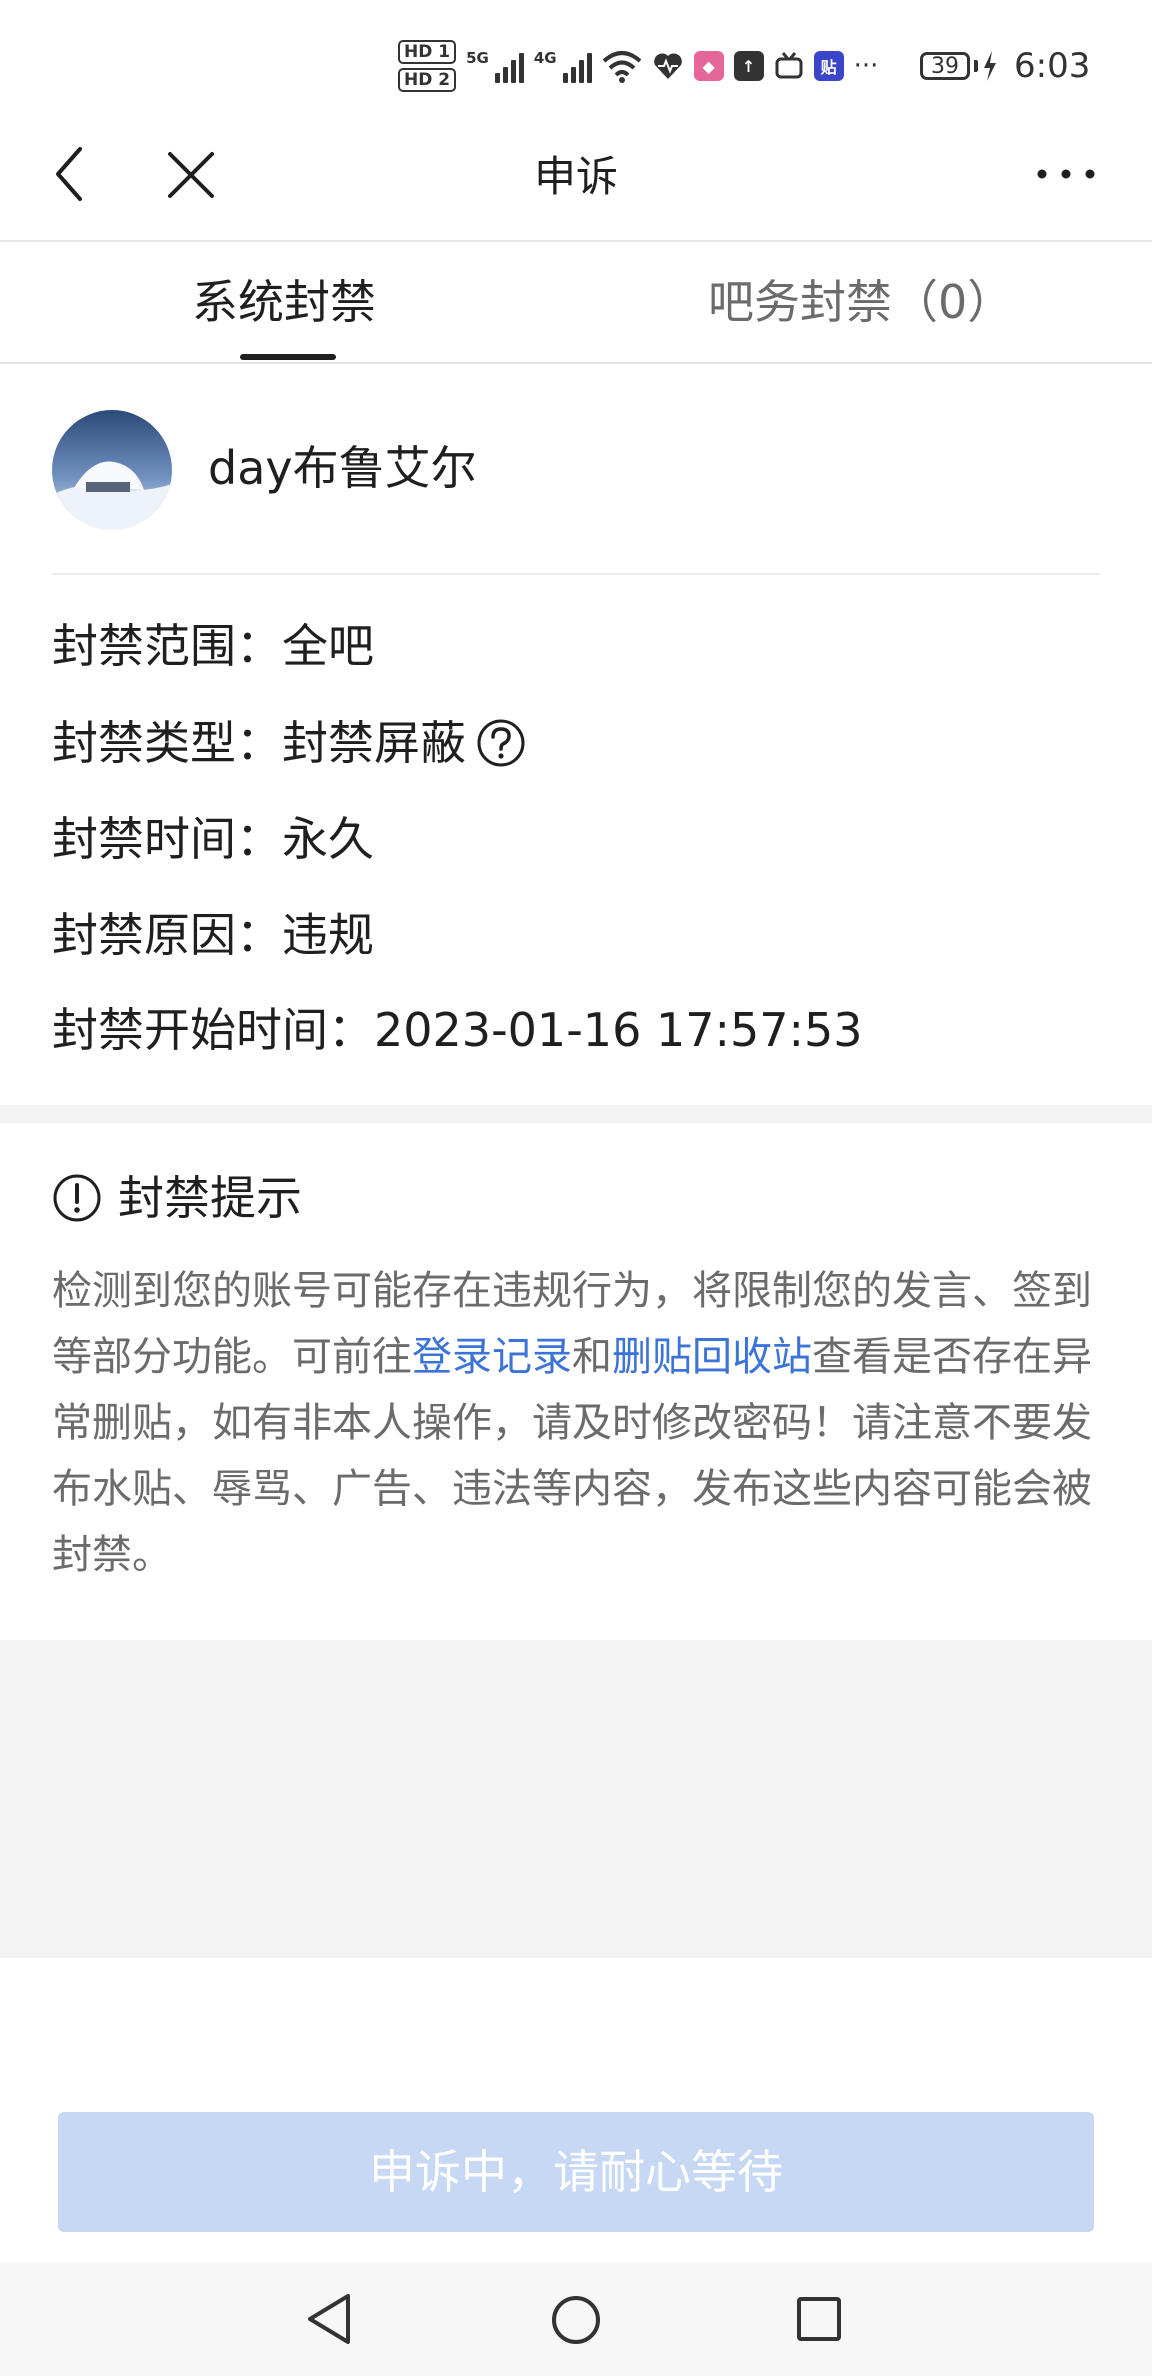 The image size is (1152, 2376). I want to click on ban-type-value: 封禁屏蔽, so click(374, 743).